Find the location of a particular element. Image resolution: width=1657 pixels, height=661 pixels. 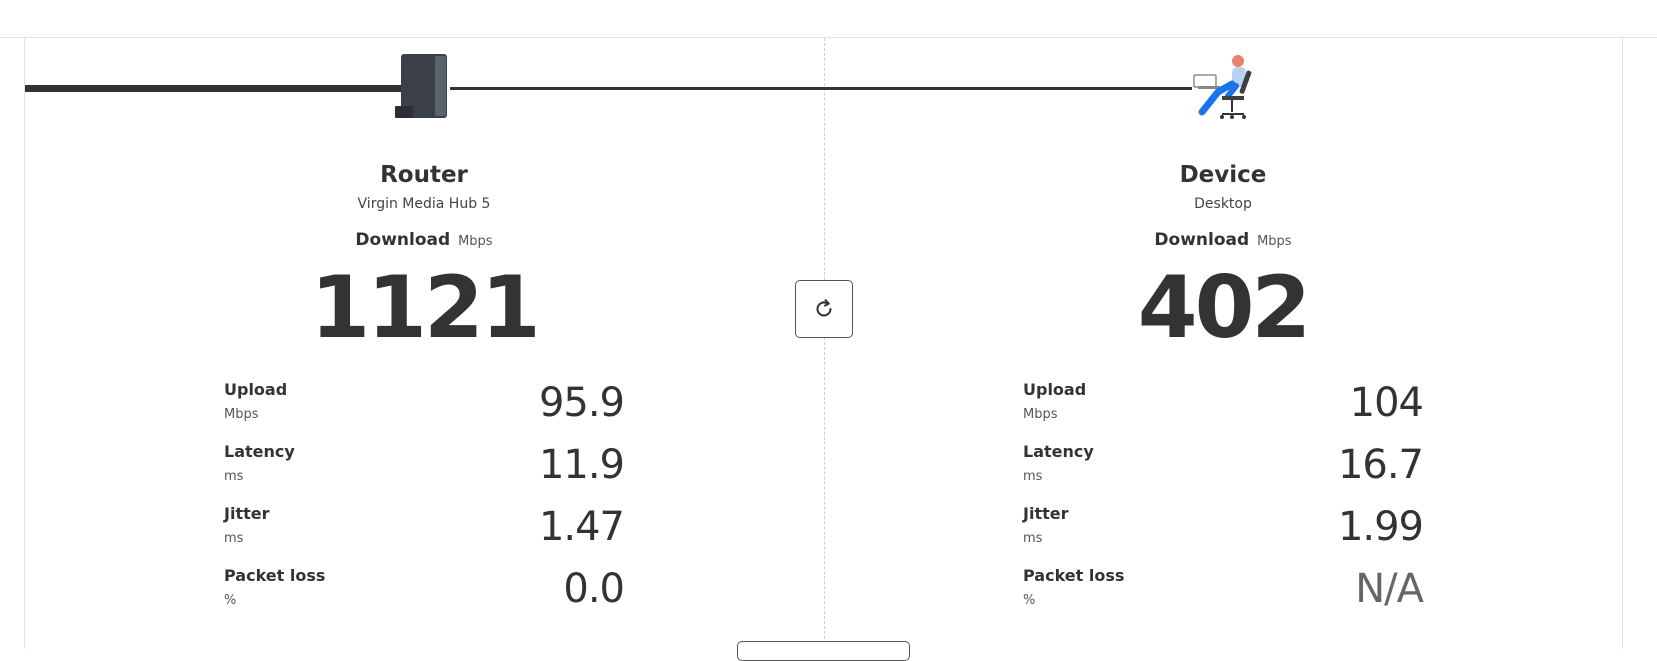

device-download-value: 402 is located at coordinates (1224, 308).